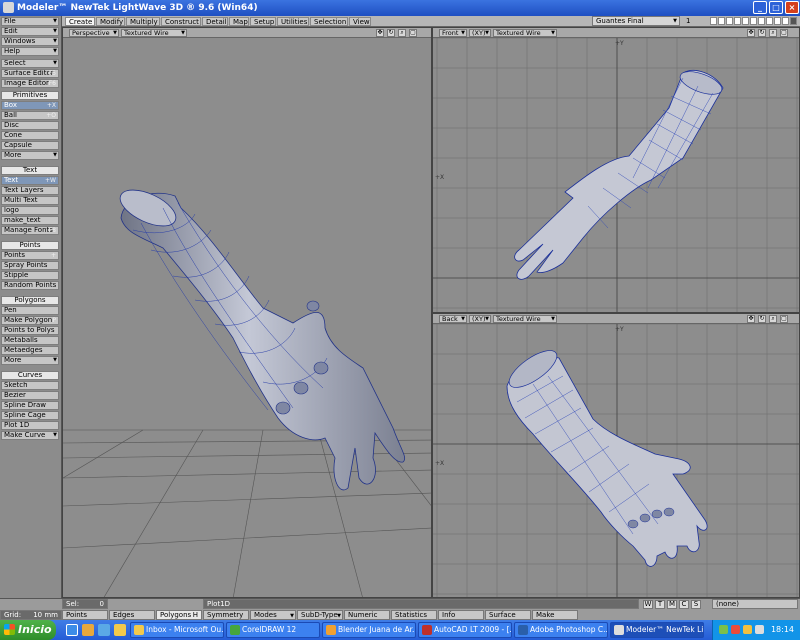 This screenshot has height=640, width=800. What do you see at coordinates (30, 190) in the screenshot?
I see `tool-text-layers: Text Layers` at bounding box center [30, 190].